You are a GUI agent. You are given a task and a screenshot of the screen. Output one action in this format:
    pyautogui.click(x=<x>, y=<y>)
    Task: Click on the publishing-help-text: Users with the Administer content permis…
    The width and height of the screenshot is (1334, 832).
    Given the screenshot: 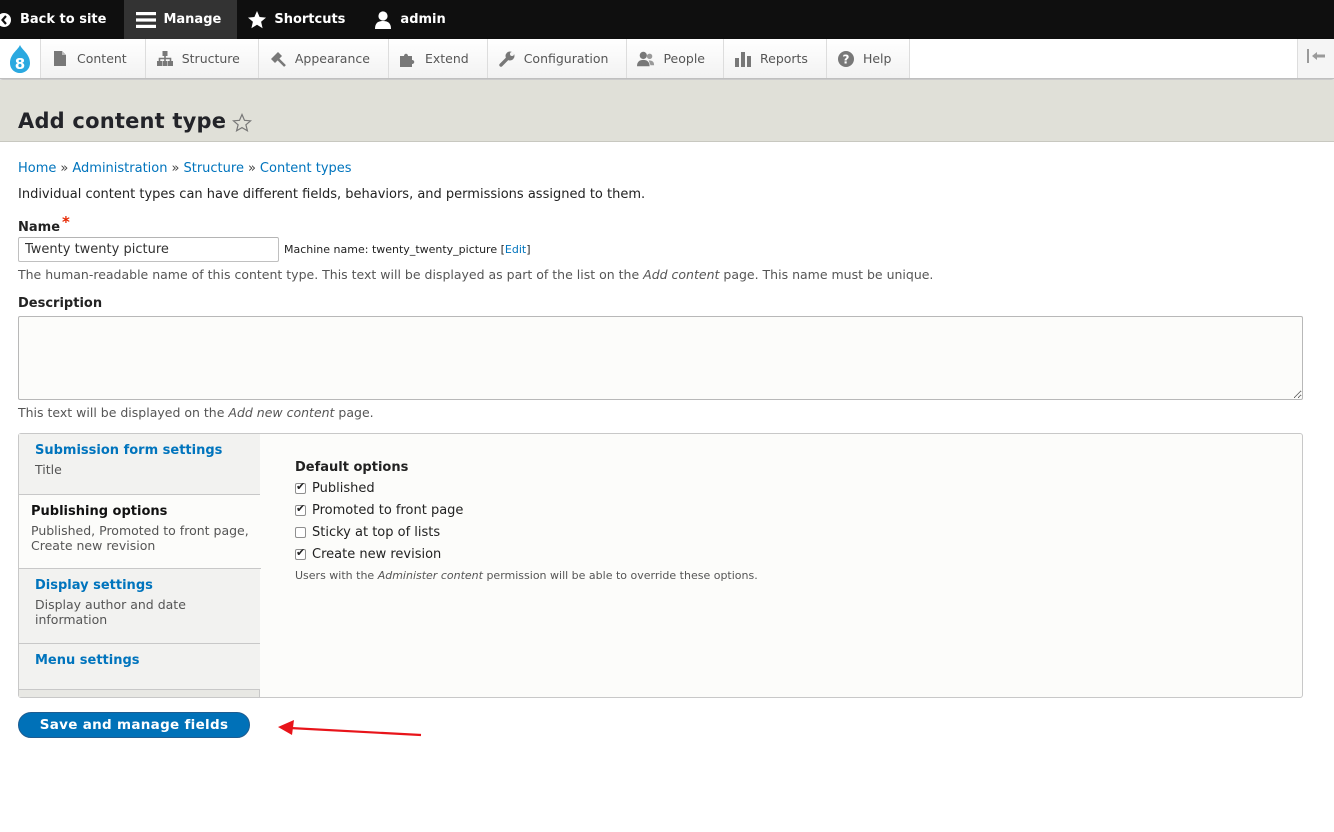 What is the action you would take?
    pyautogui.click(x=526, y=575)
    